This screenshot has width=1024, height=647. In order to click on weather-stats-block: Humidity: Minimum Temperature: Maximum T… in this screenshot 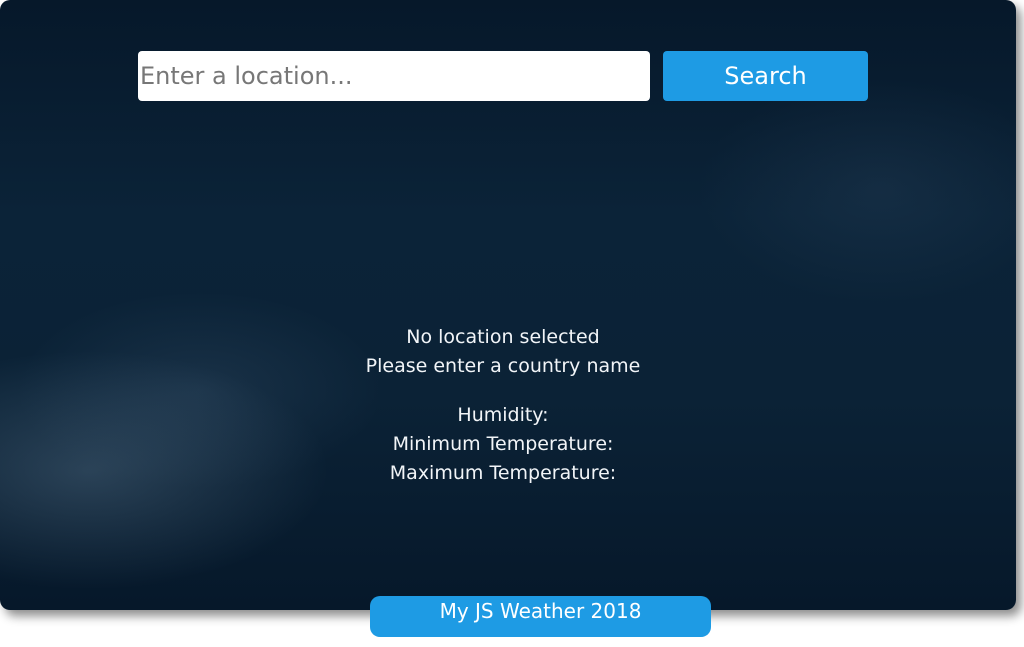, I will do `click(503, 444)`.